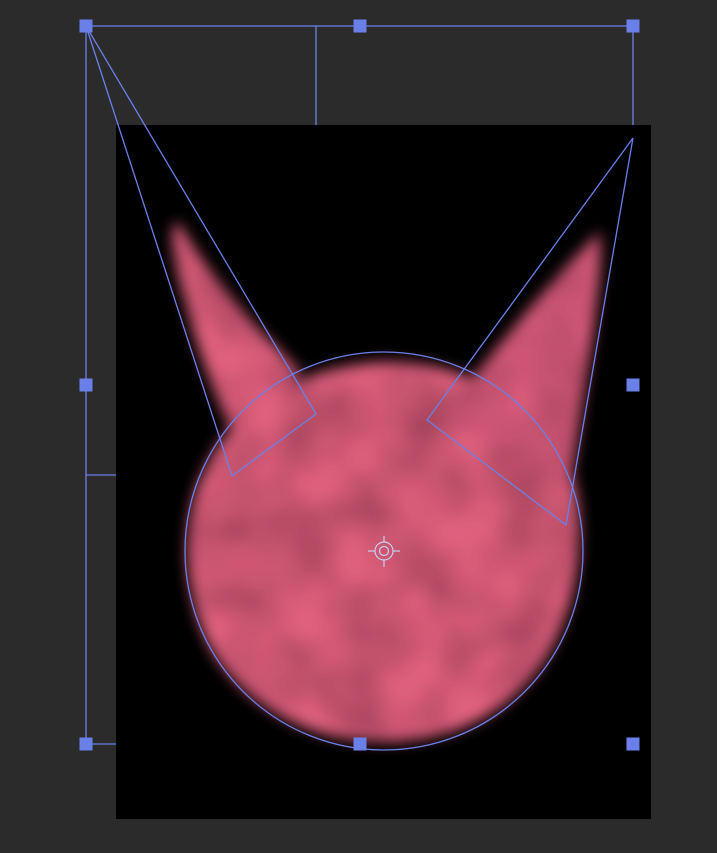  I want to click on handle-bottom-center, so click(360, 744).